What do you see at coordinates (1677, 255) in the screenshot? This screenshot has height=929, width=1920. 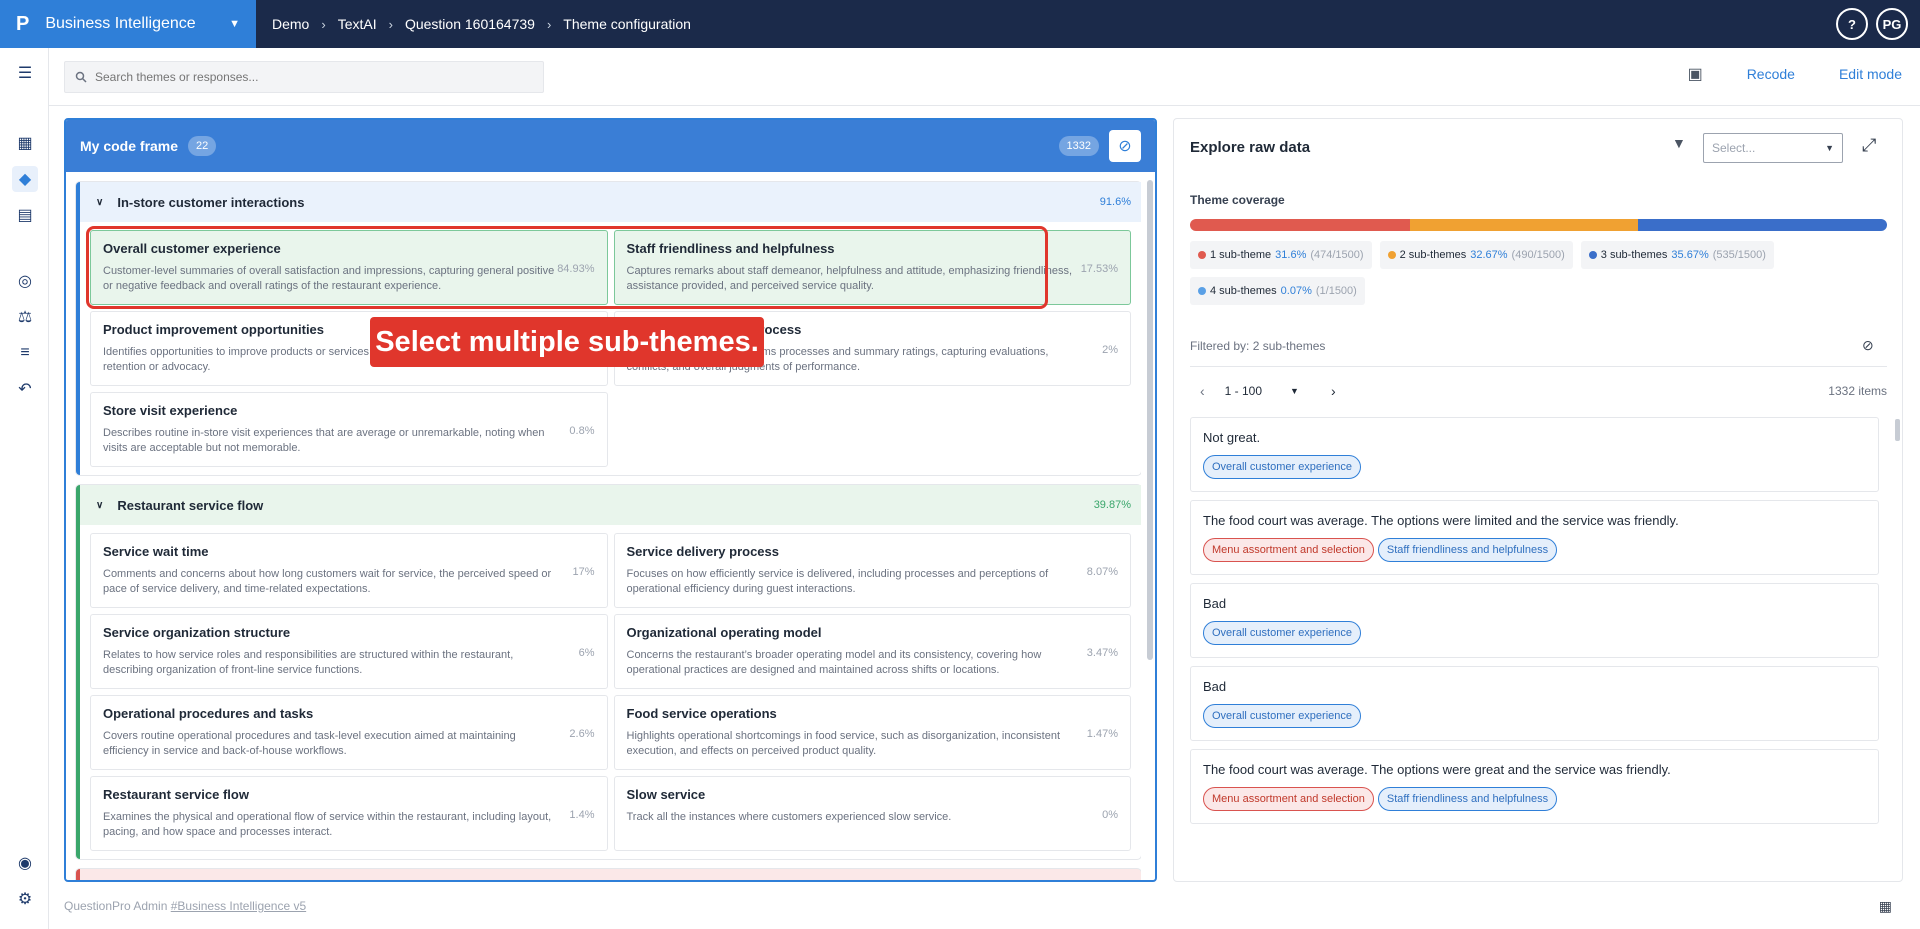 I see `coverage-chip: 3 sub-themes 35.67% (535/1500)` at bounding box center [1677, 255].